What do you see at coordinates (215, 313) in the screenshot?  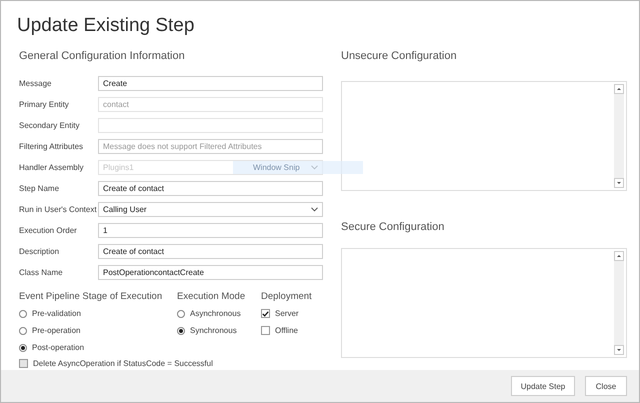 I see `option-label: Asynchronous` at bounding box center [215, 313].